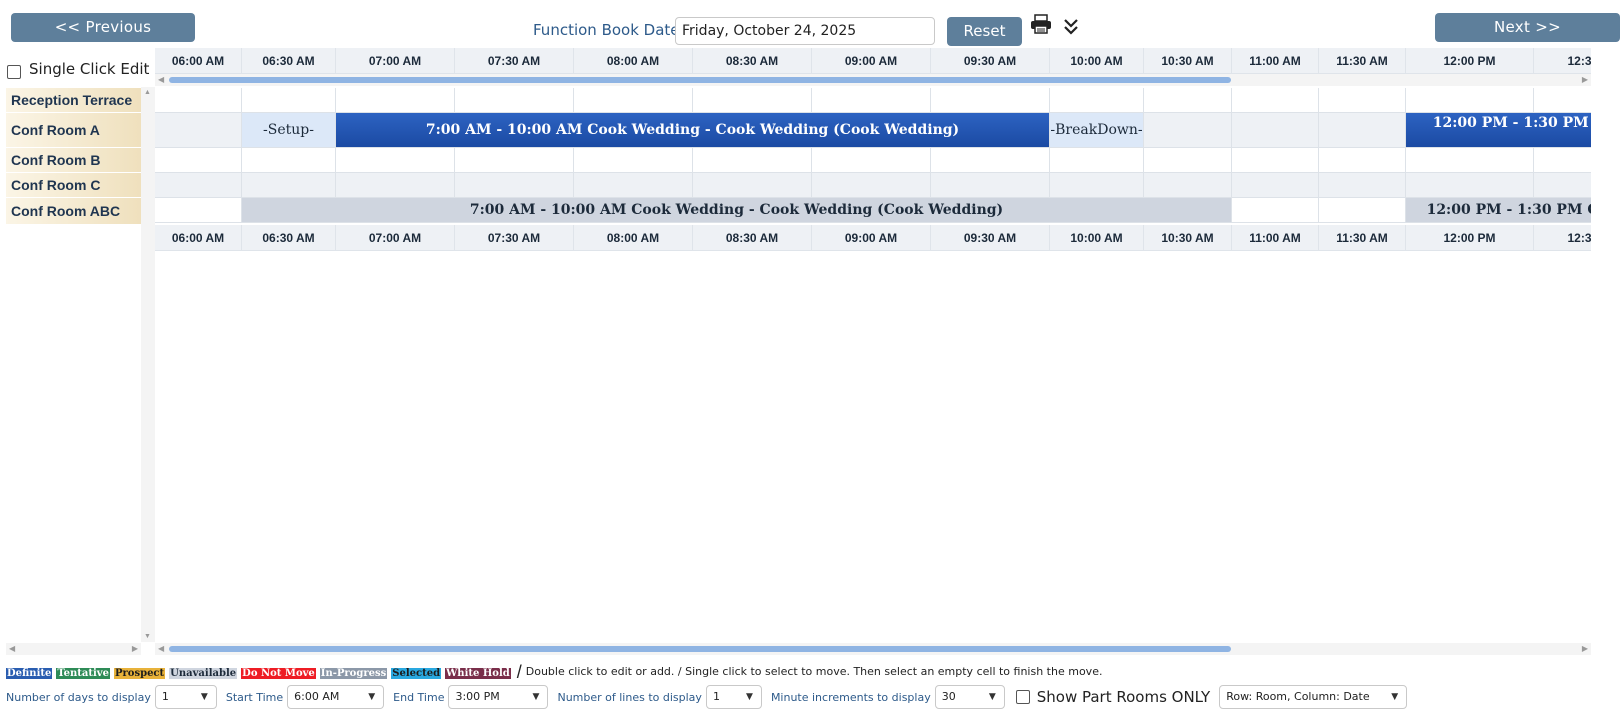 Image resolution: width=1620 pixels, height=718 pixels. Describe the element at coordinates (733, 697) in the screenshot. I see `lines-to-display-select: 1 ▼` at that location.